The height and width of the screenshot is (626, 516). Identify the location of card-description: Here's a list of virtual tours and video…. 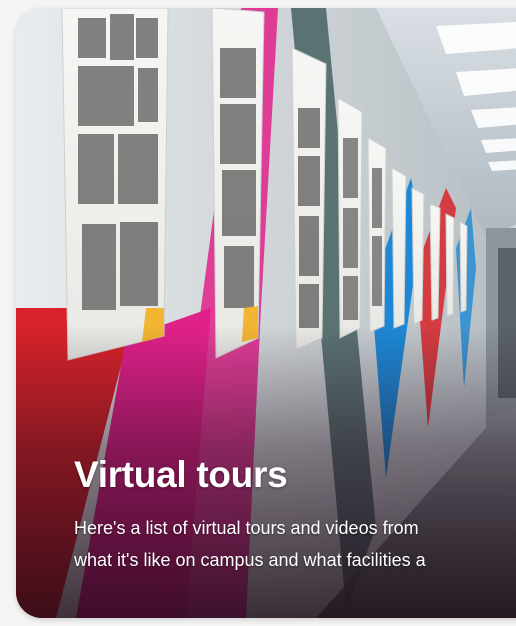
(295, 544).